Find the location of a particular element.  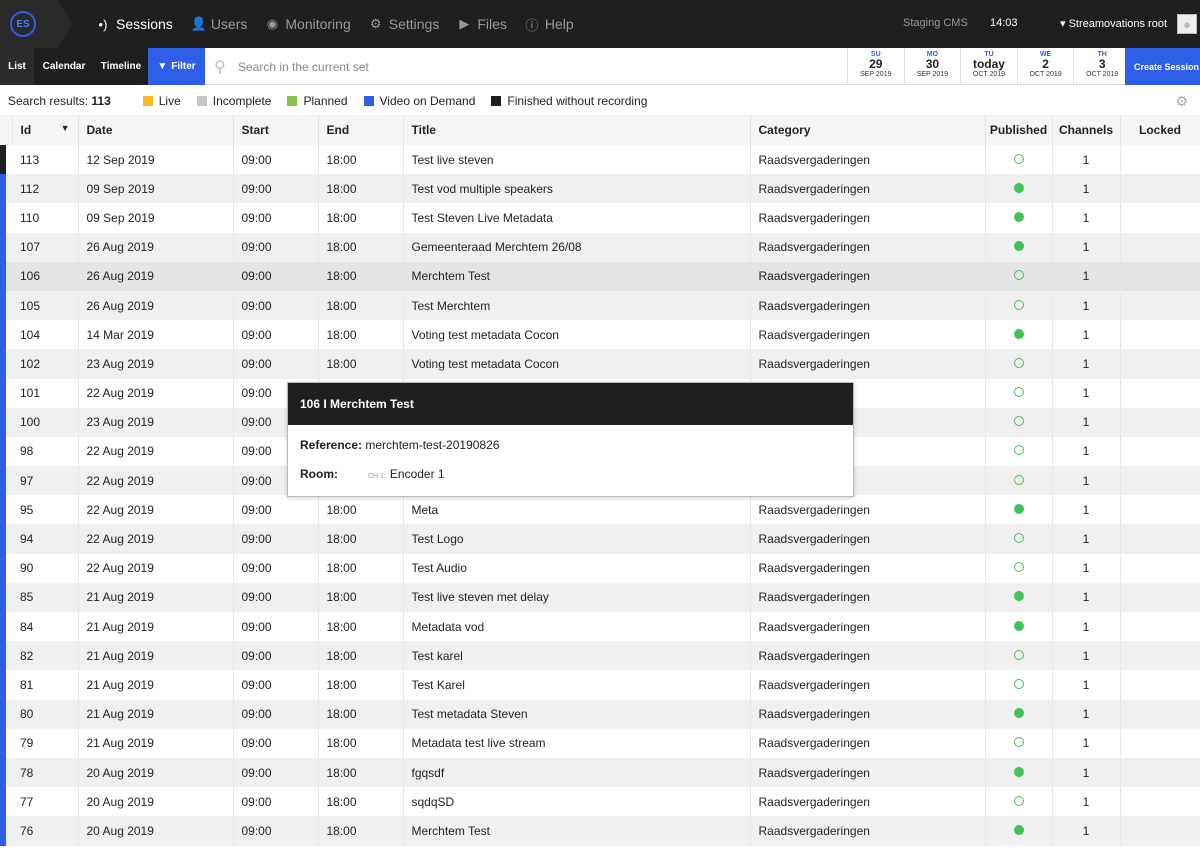

cell-title: Metadata test live stream is located at coordinates (577, 743).